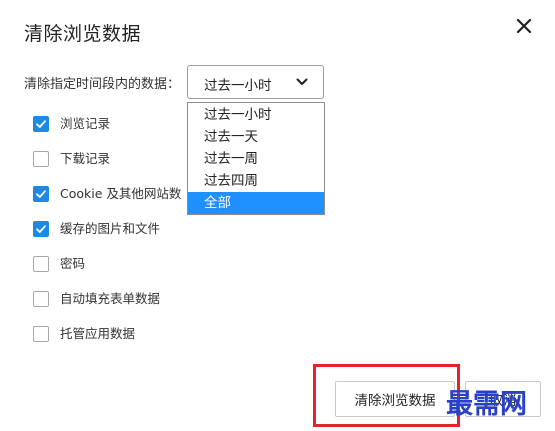 The image size is (555, 431). I want to click on time-range-dropdown: 过去一小时 过去一天 过去一周 过去四周 全部, so click(256, 158).